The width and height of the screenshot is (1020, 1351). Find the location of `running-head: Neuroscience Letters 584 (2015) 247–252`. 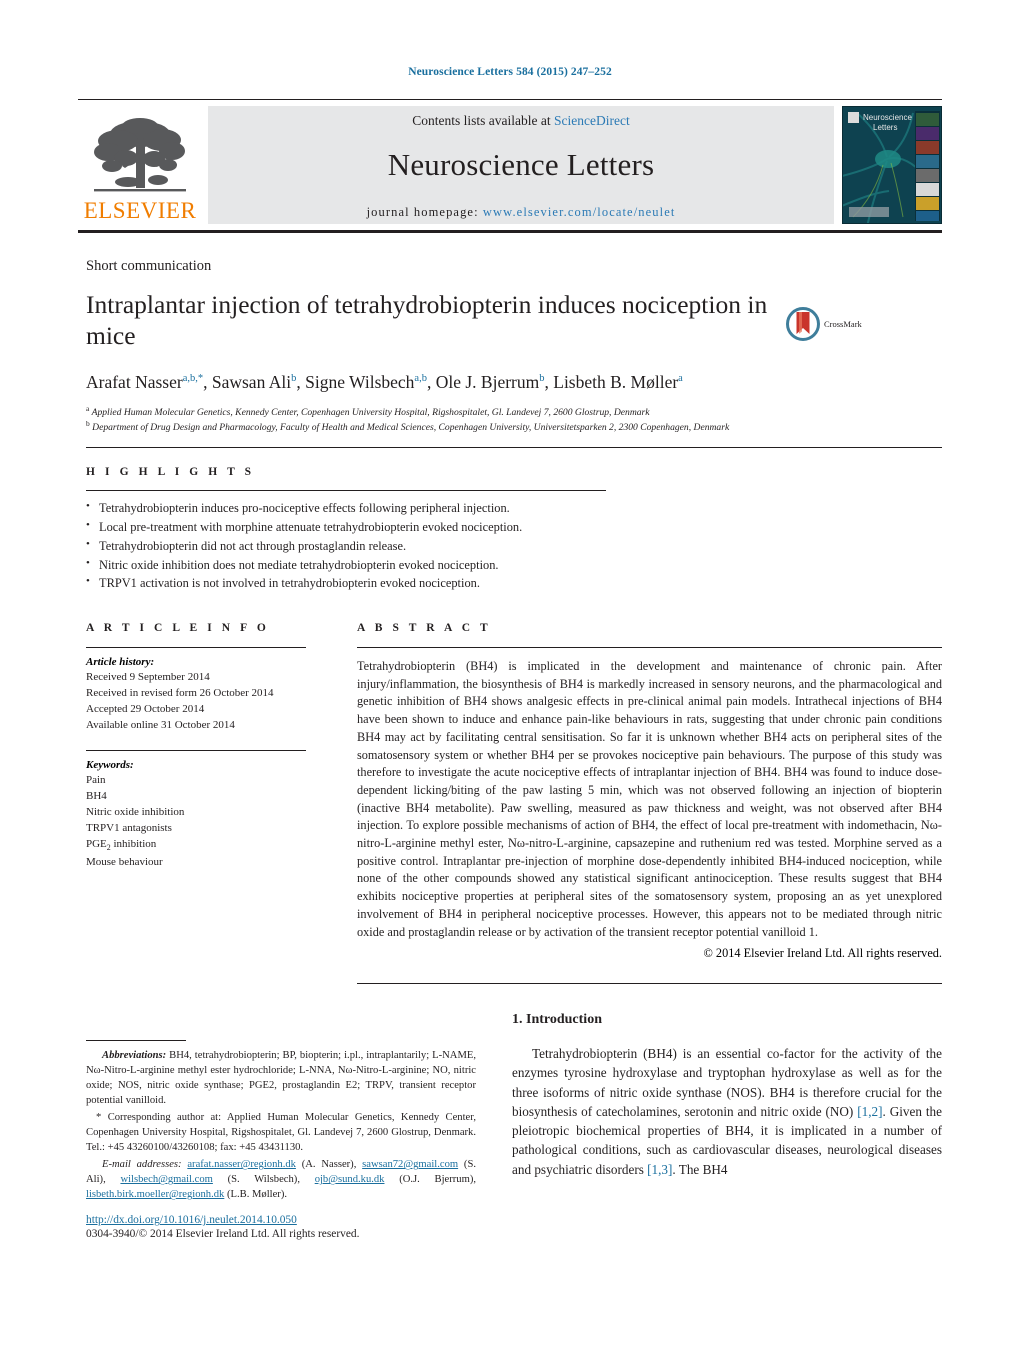

running-head: Neuroscience Letters 584 (2015) 247–252 is located at coordinates (510, 72).